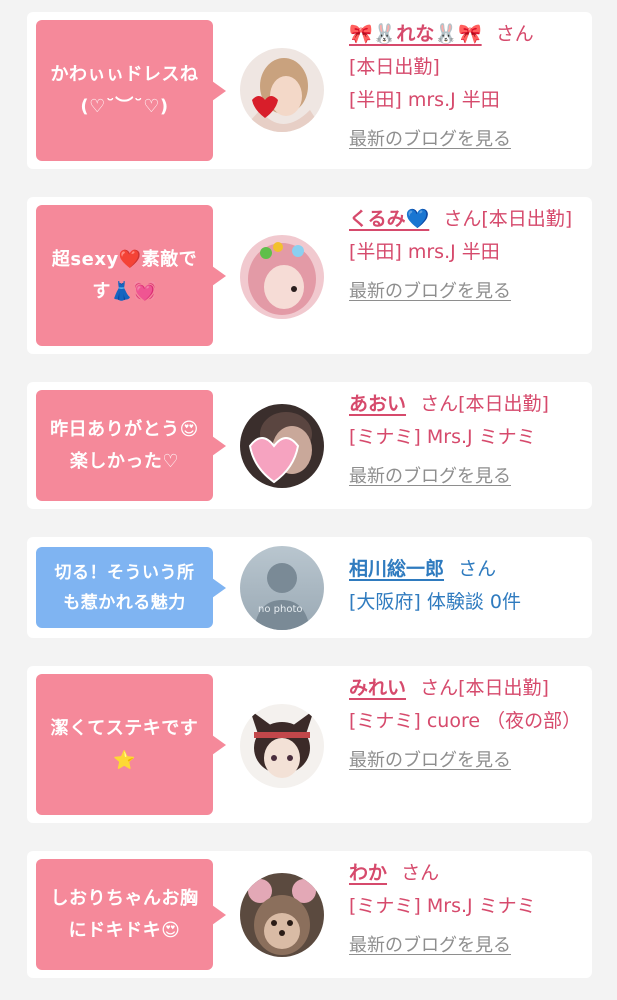 The image size is (617, 1000). I want to click on reviewer-name-link: くるみ💙, so click(389, 219).